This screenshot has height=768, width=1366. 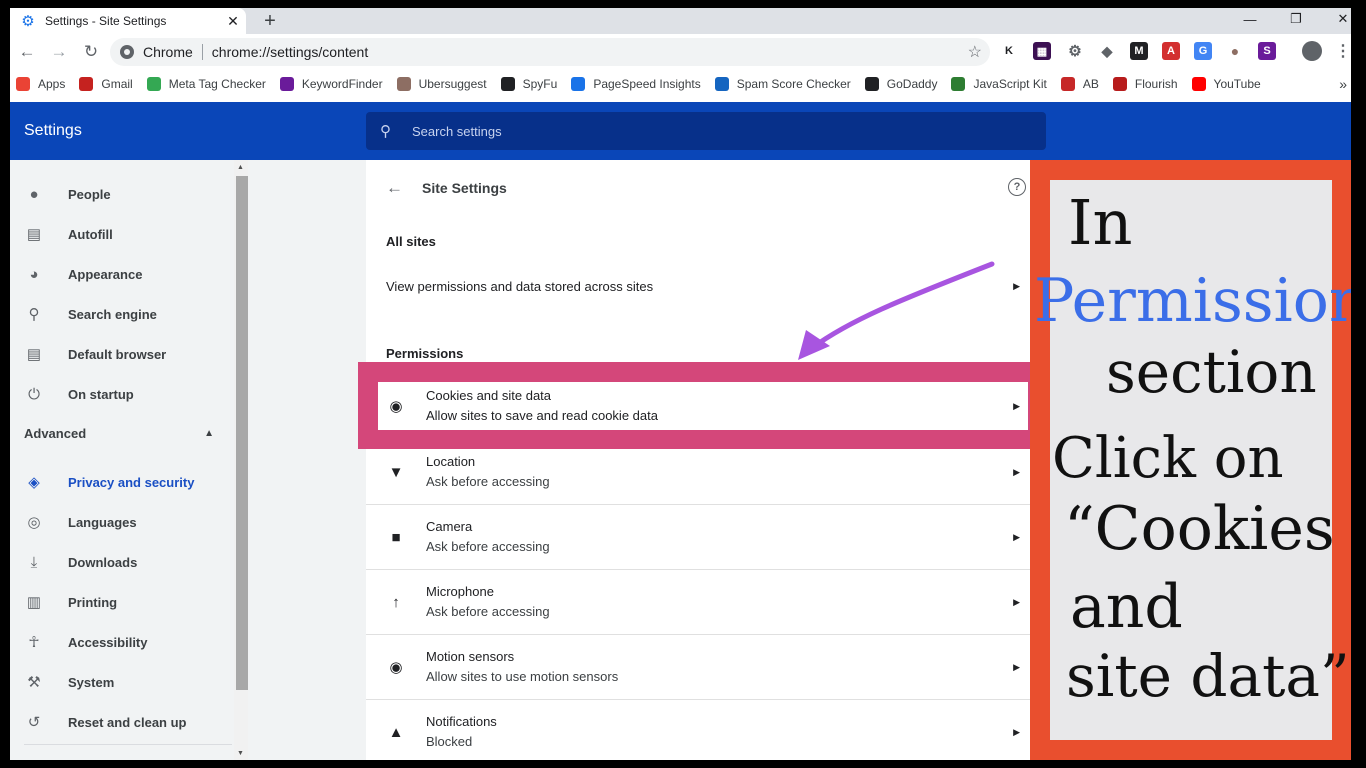 I want to click on bookmark-label: PageSpeed Insights, so click(x=647, y=84).